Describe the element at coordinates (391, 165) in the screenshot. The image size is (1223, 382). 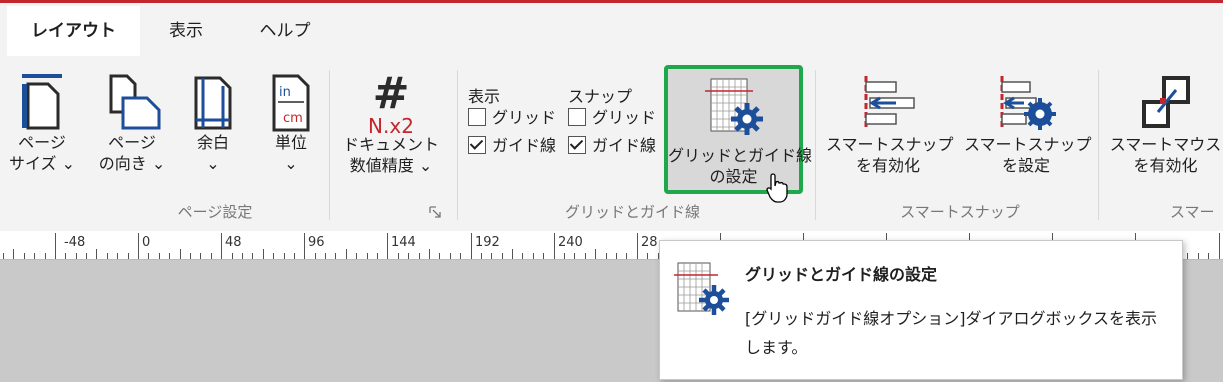
I see `precision-label-2: 数値精度 ⌄` at that location.